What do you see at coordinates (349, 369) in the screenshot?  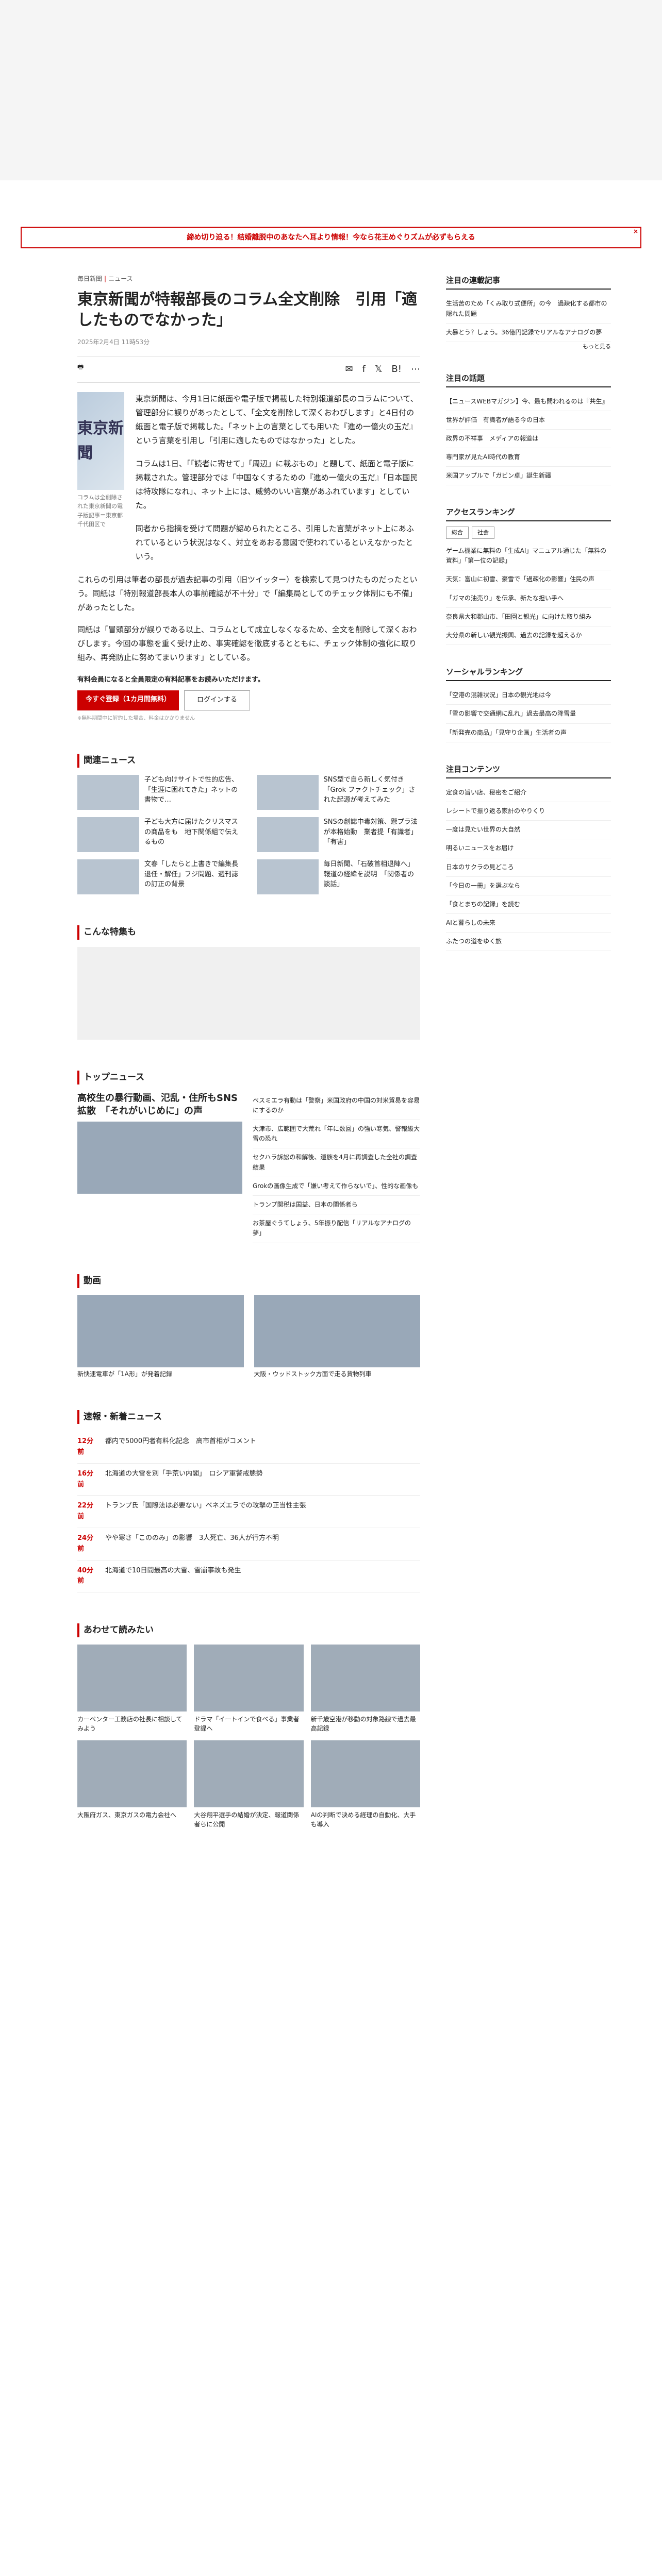 I see `mail-icon: ✉` at bounding box center [349, 369].